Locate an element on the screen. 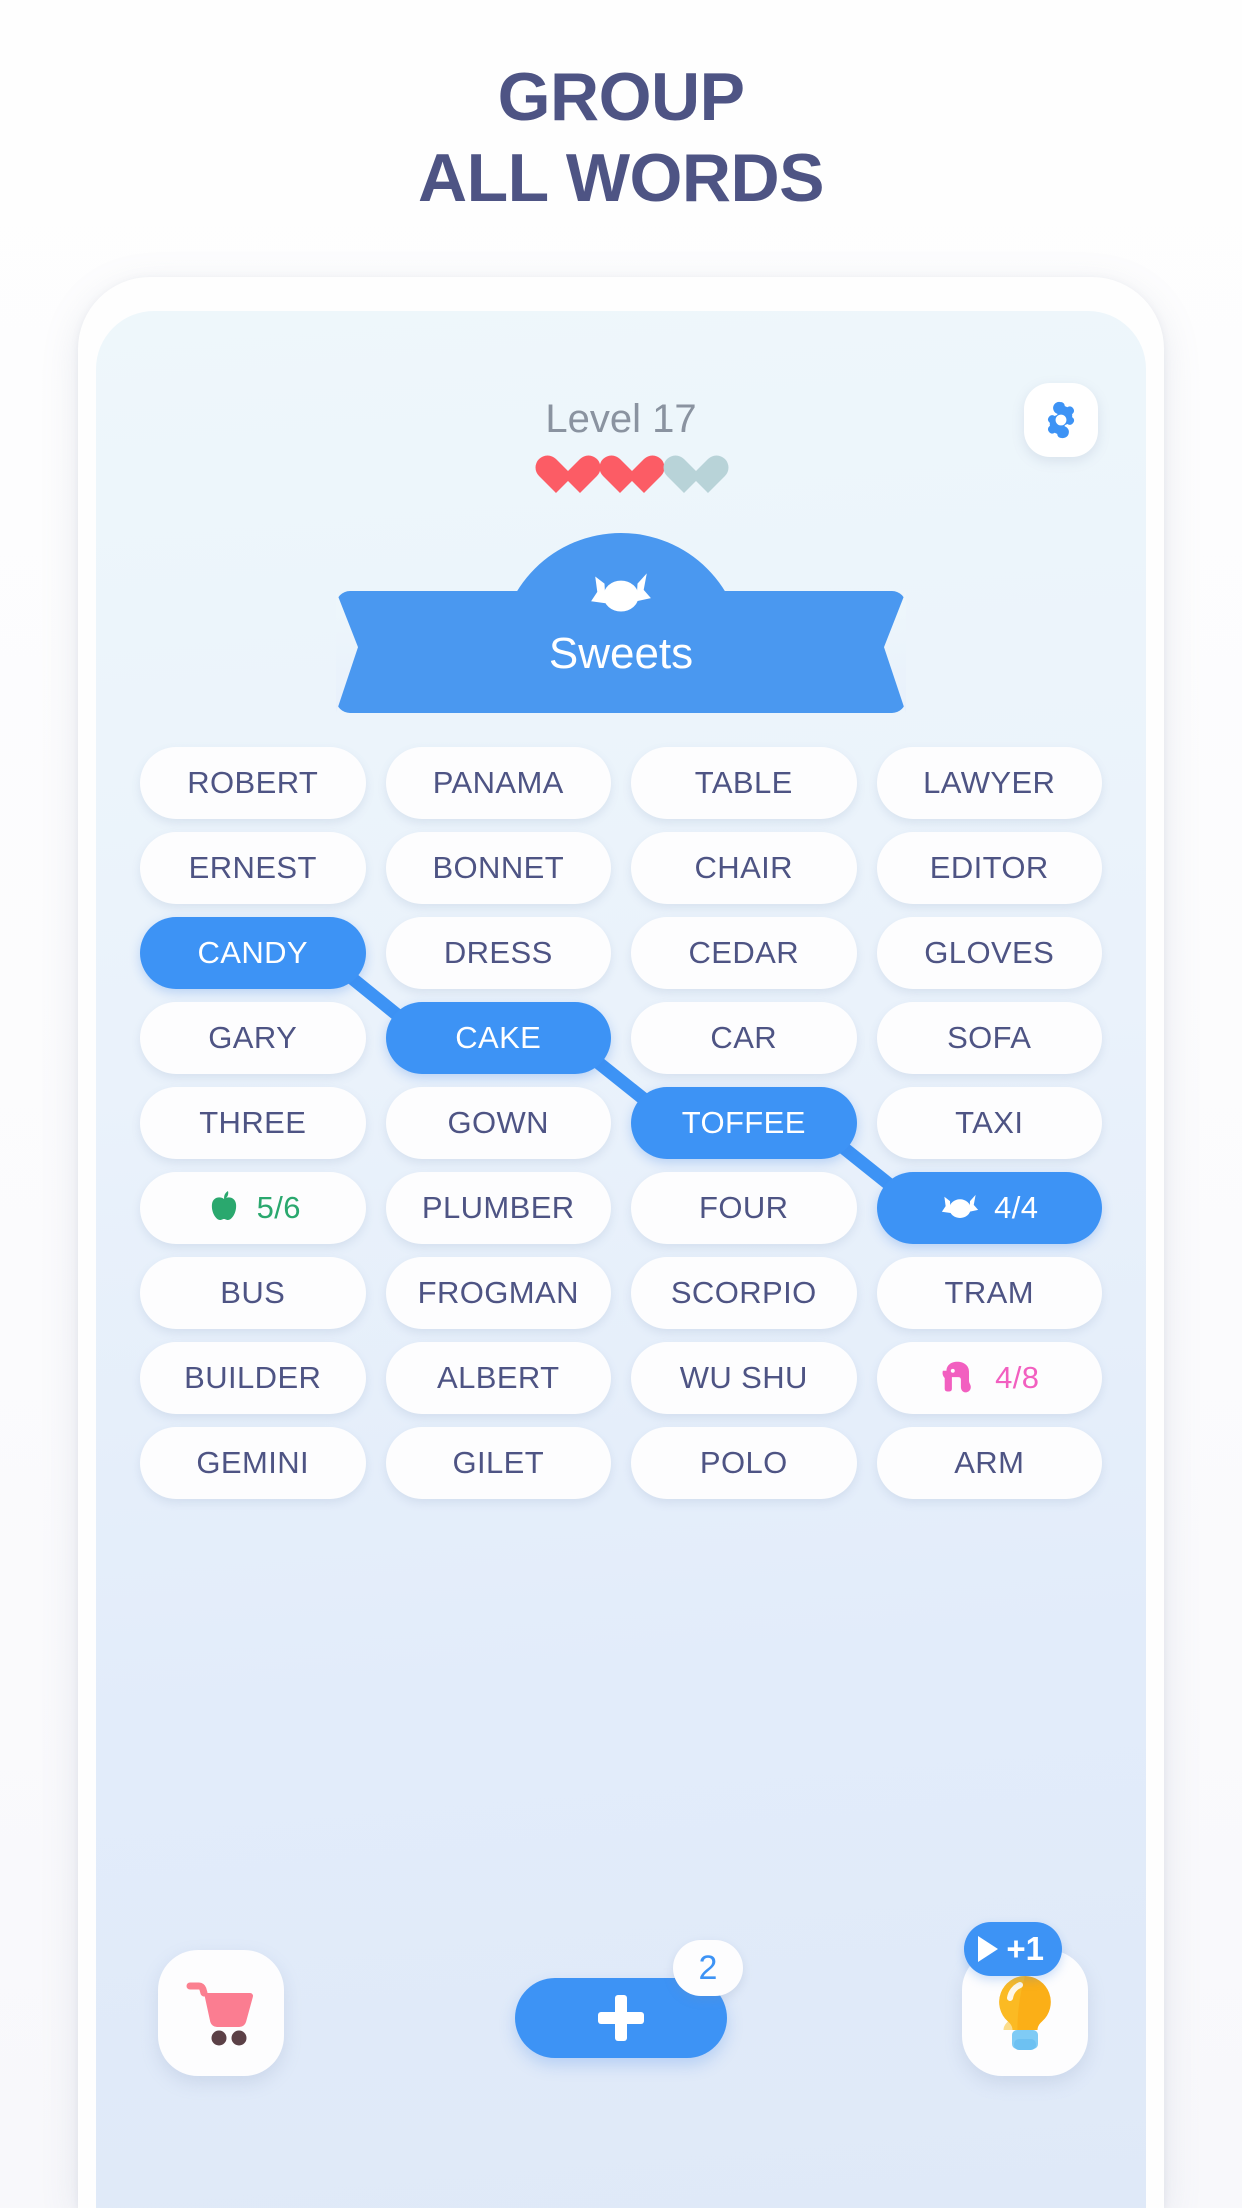  elephant-icon is located at coordinates (960, 1378).